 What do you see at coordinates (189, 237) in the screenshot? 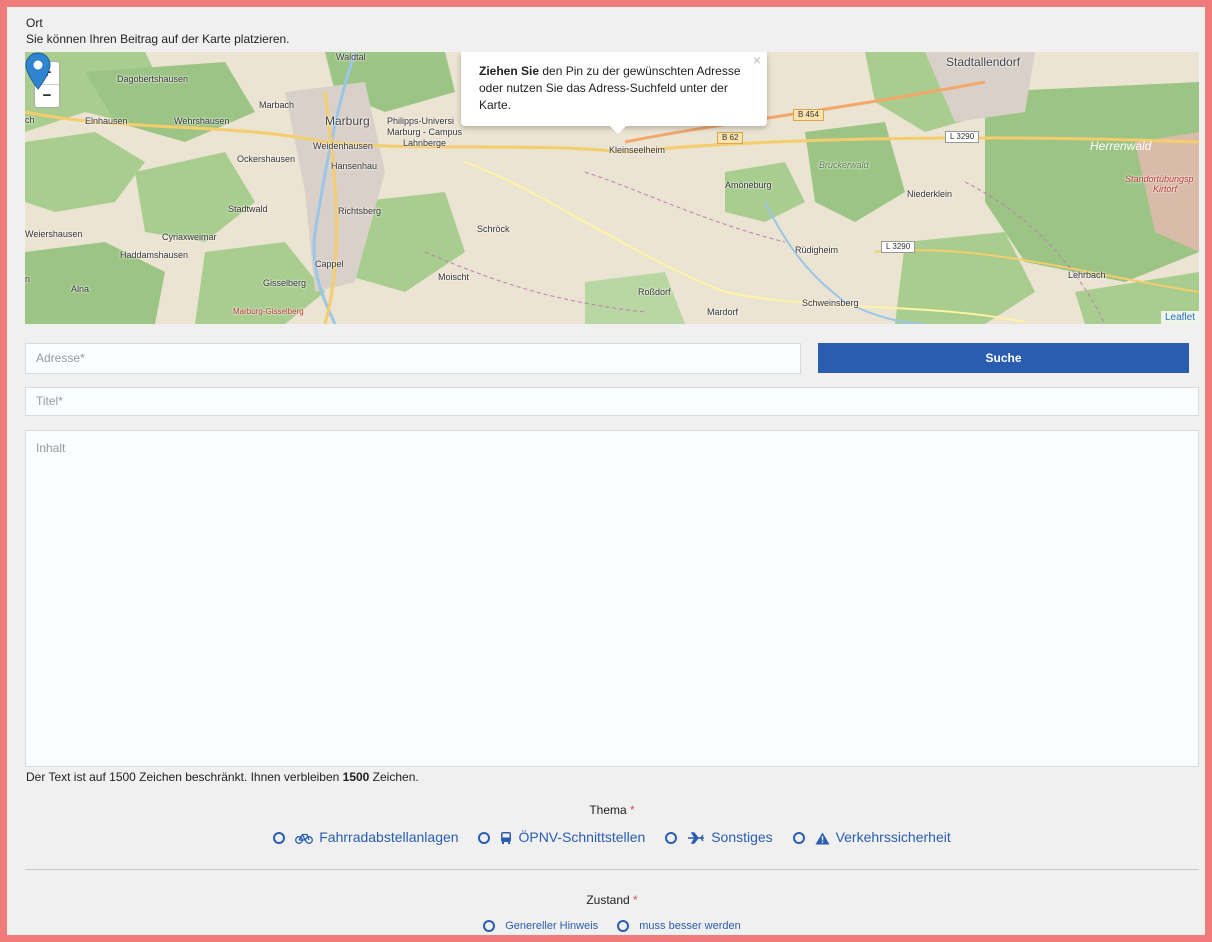
I see `map-label: Cyriaxweimar` at bounding box center [189, 237].